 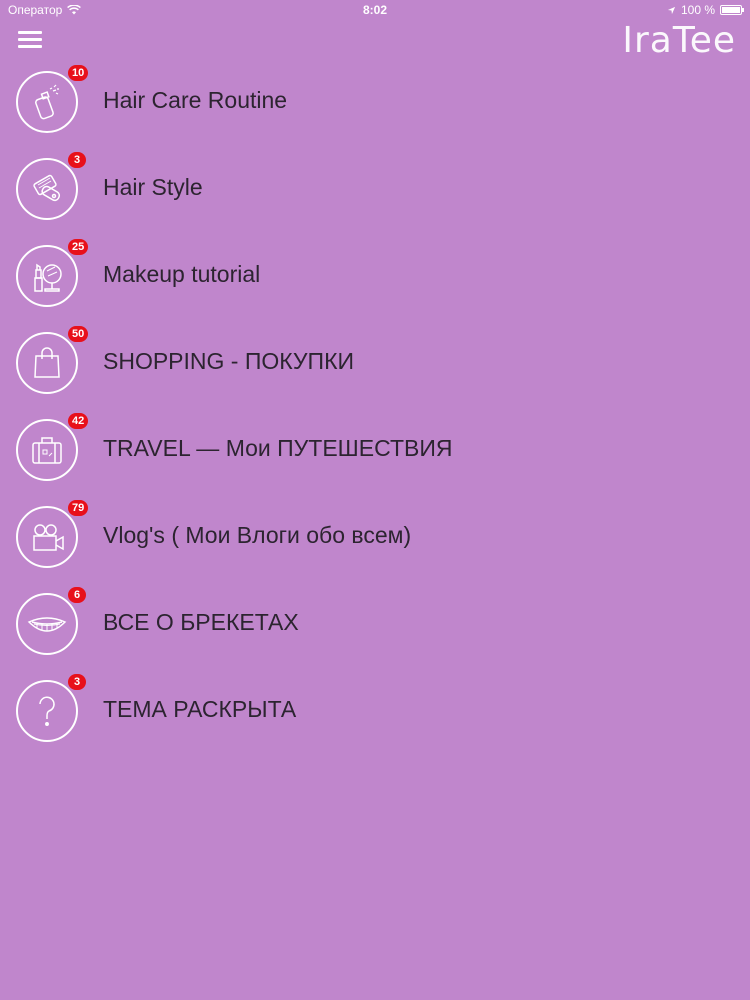 What do you see at coordinates (30, 42) in the screenshot?
I see `hamburger-menu-icon` at bounding box center [30, 42].